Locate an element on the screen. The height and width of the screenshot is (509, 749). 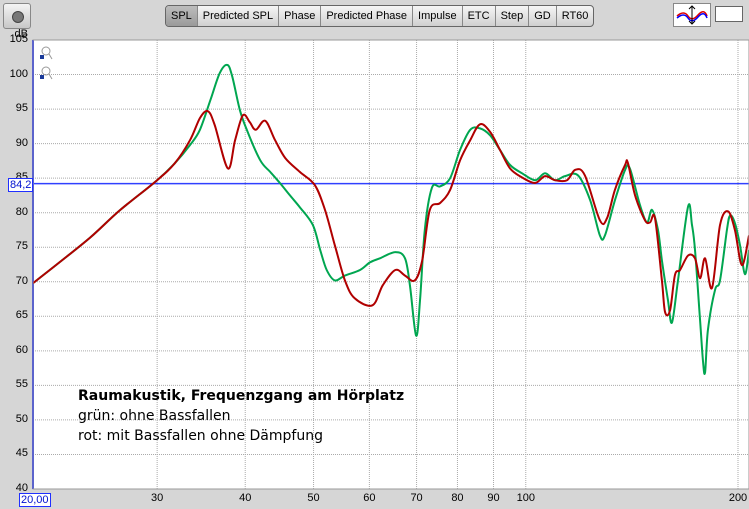
annotation-green: grün: ohne Bassfallen is located at coordinates (154, 416).